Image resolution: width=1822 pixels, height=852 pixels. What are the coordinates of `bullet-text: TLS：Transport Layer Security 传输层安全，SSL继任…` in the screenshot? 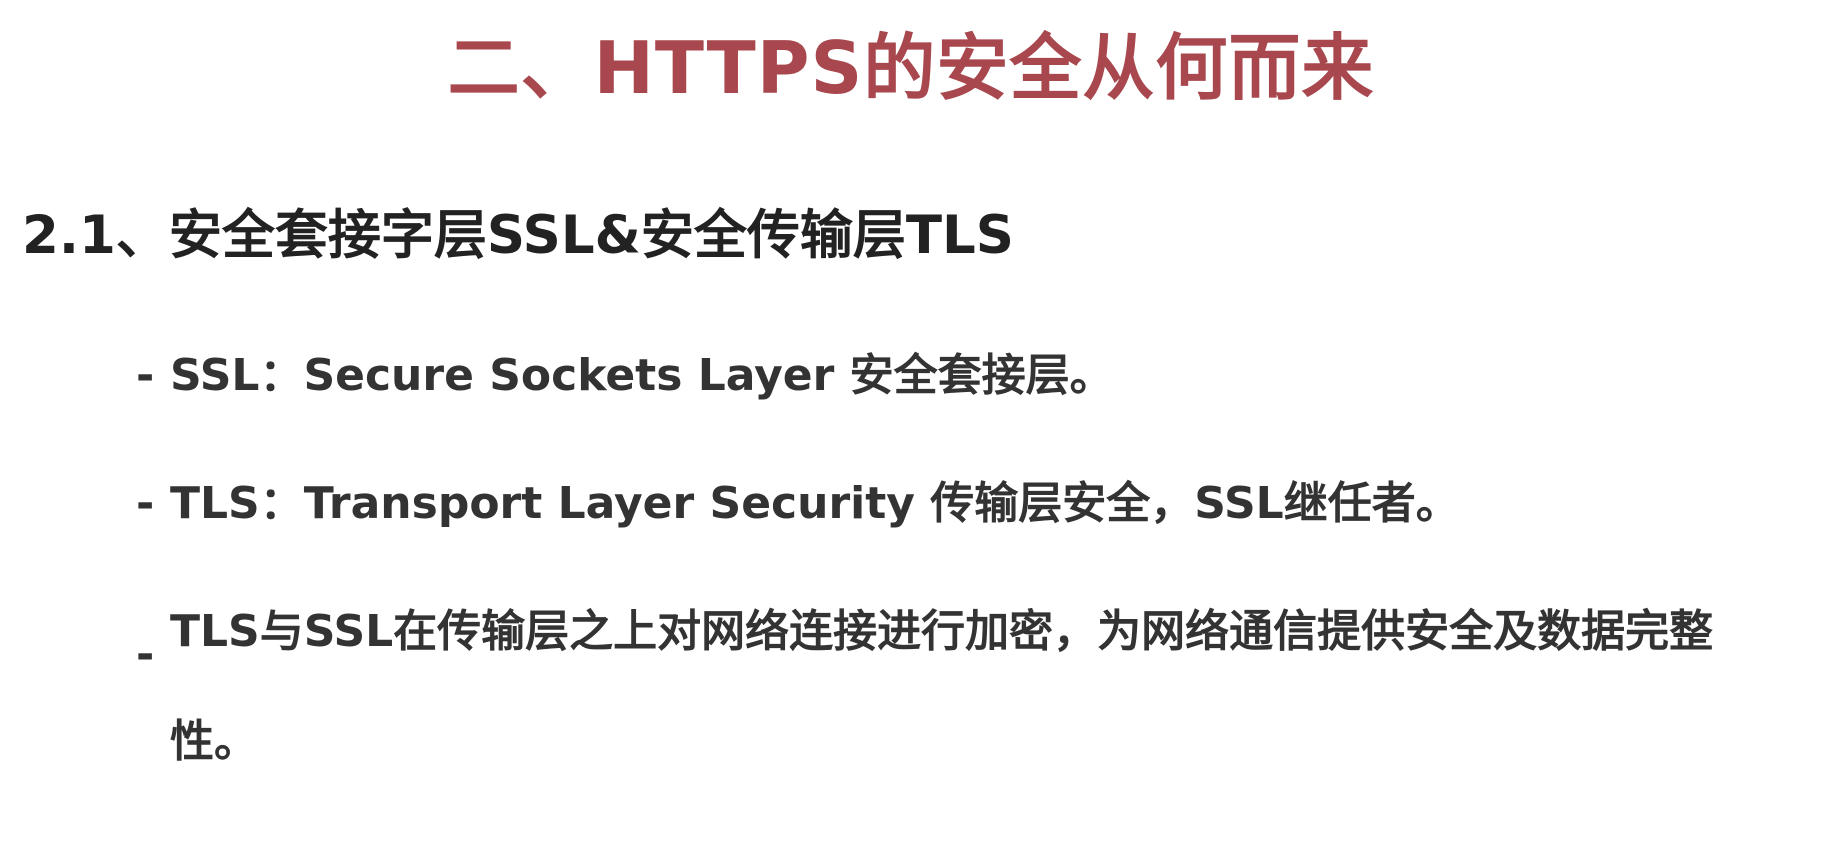 It's located at (815, 503).